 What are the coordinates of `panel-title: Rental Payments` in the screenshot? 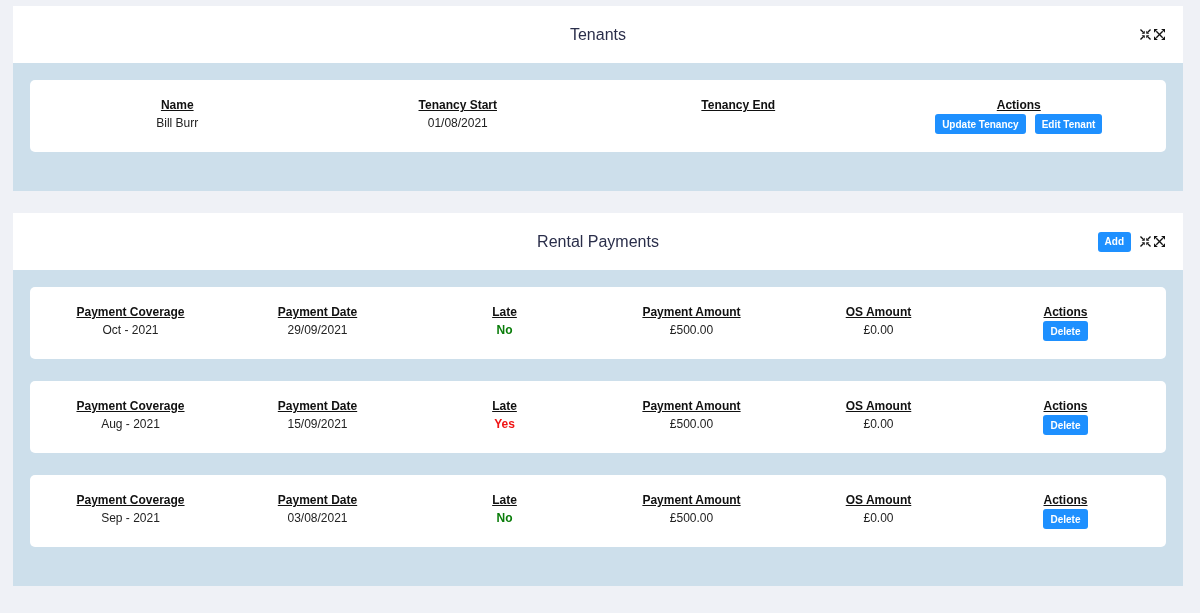 It's located at (598, 241).